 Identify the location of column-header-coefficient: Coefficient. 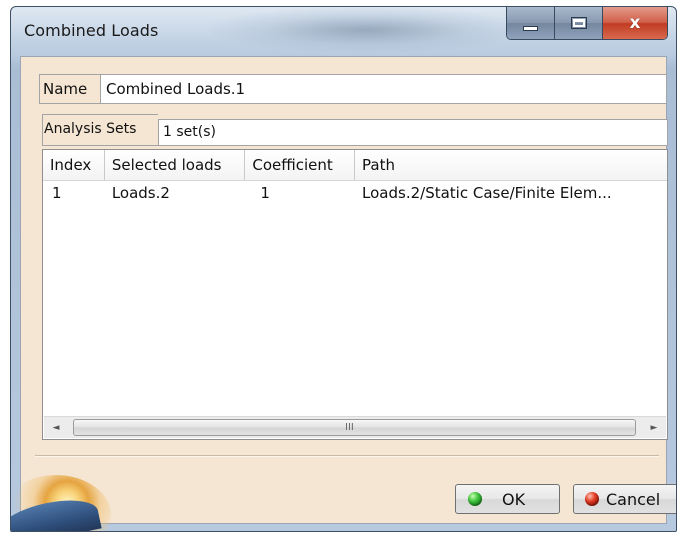
(300, 165).